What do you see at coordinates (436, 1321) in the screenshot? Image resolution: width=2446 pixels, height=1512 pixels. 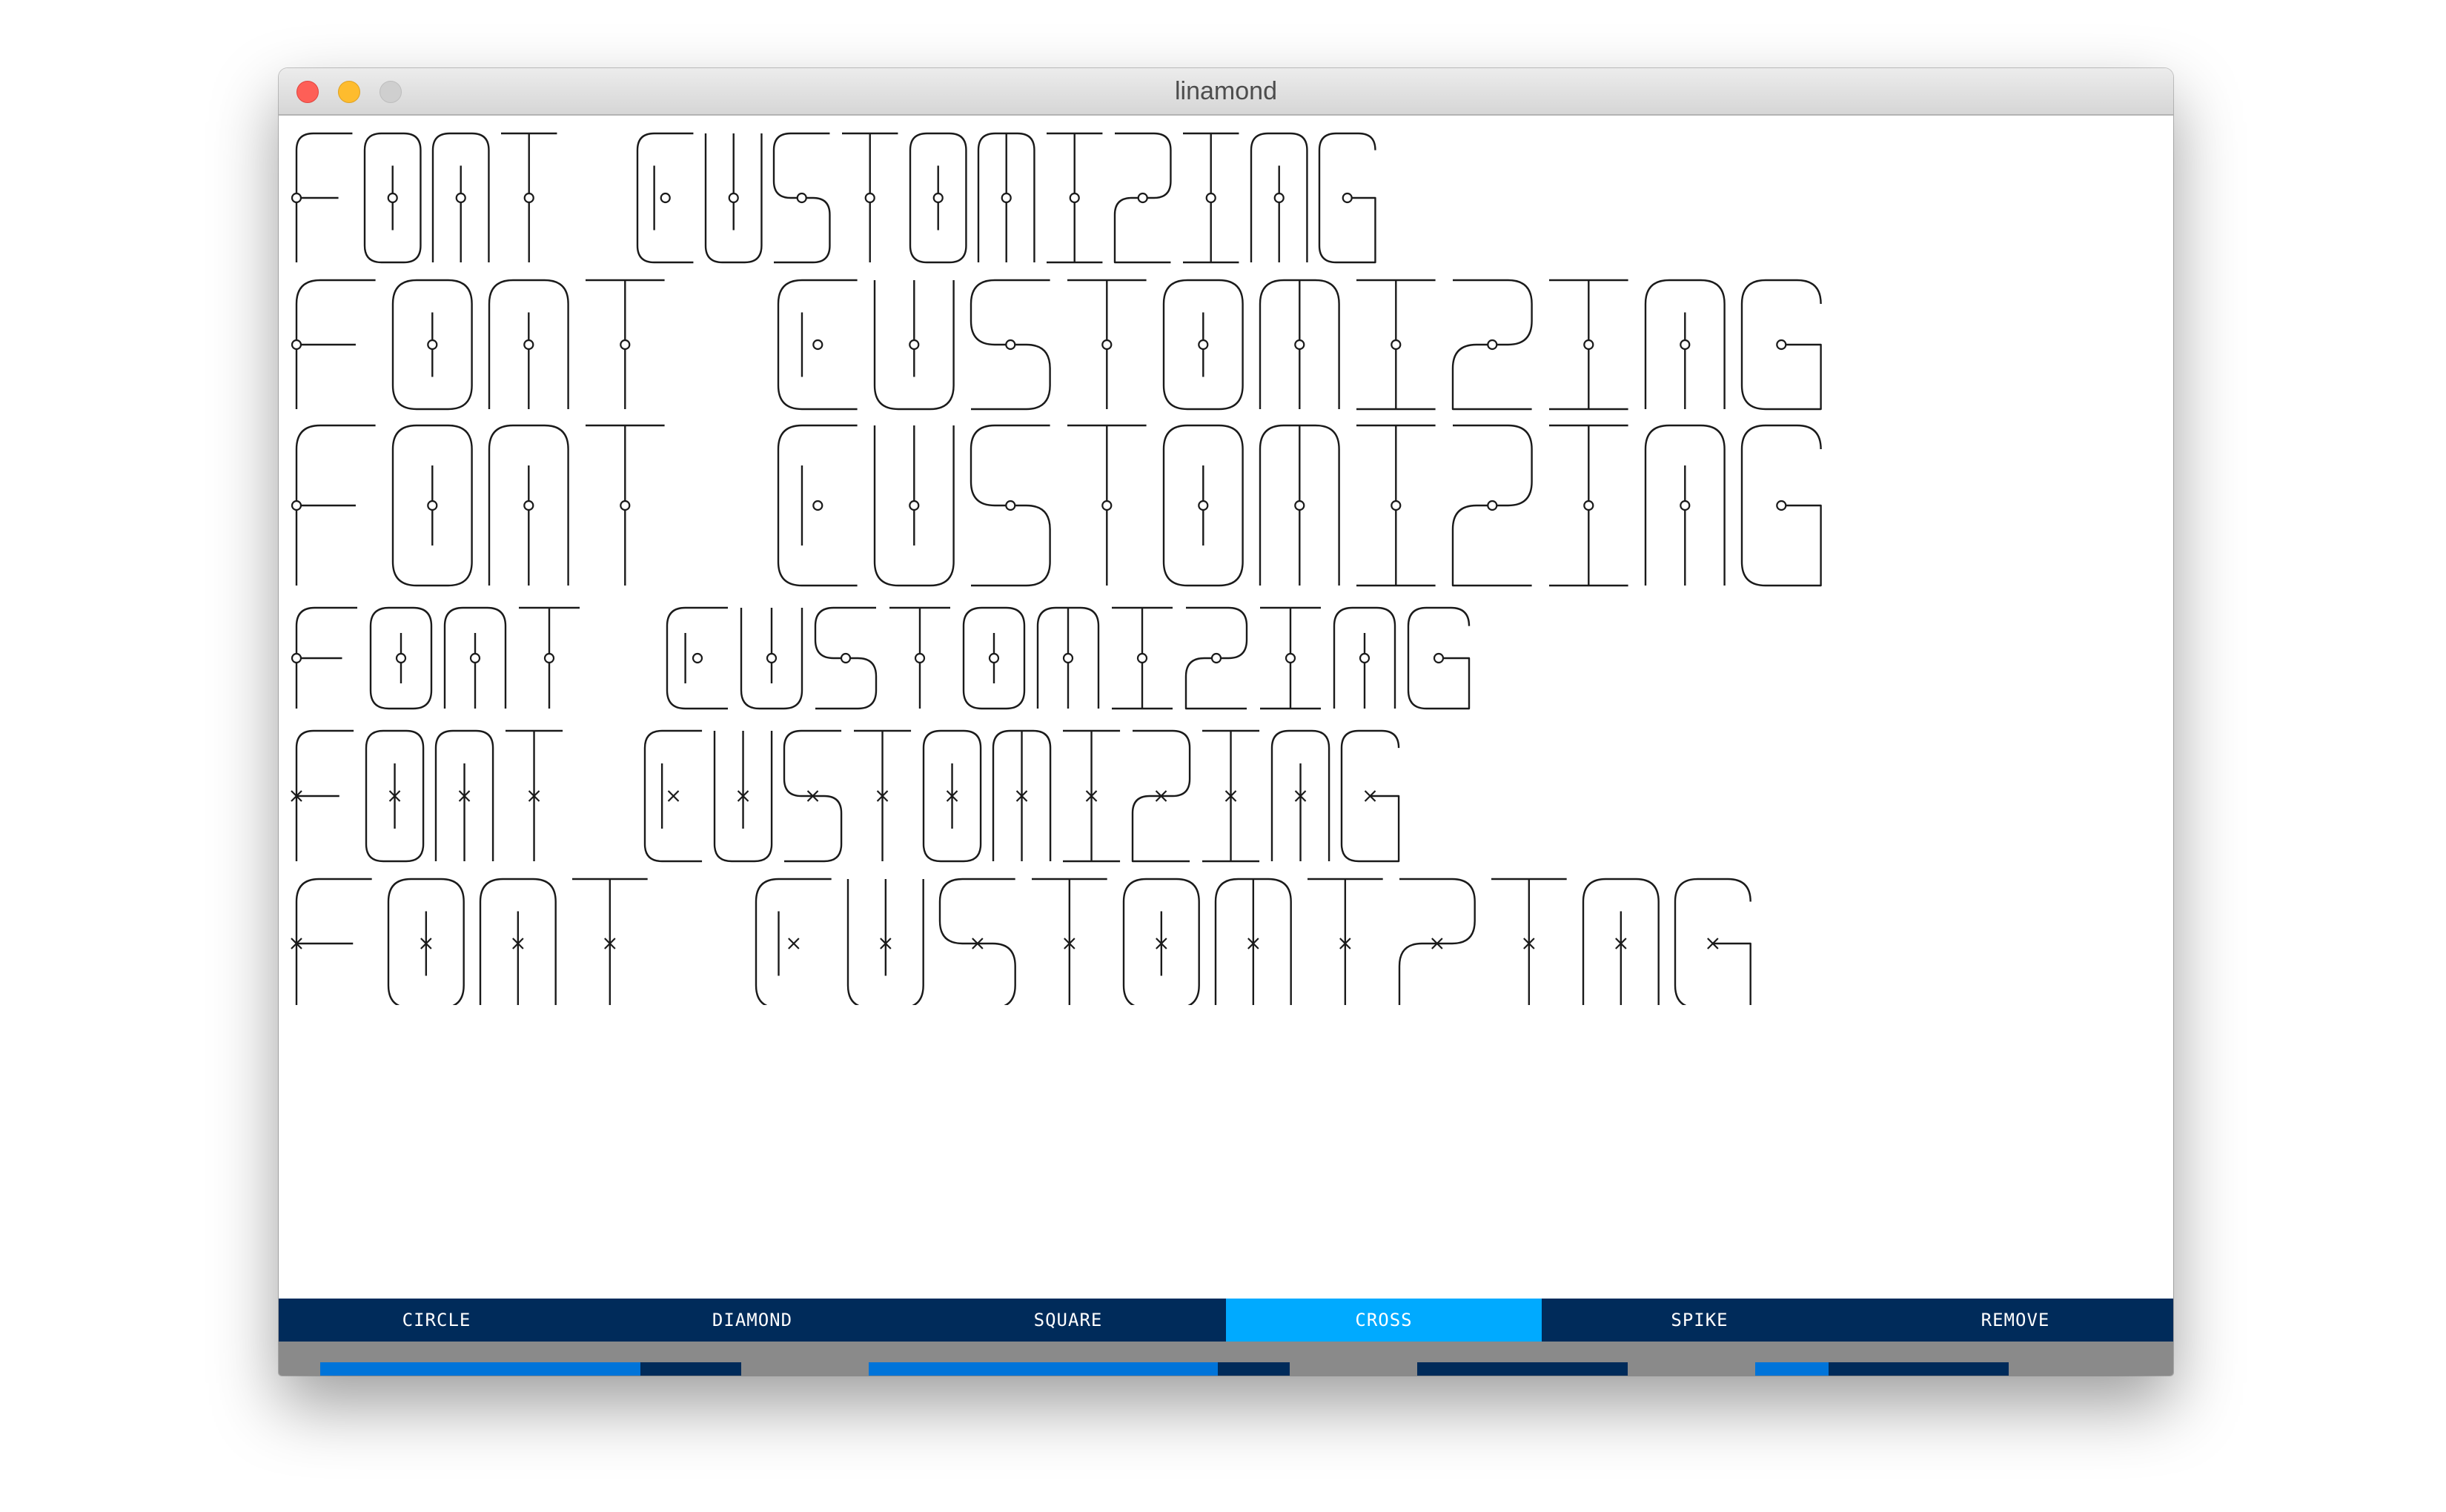 I see `tab-circle: CIRCLE` at bounding box center [436, 1321].